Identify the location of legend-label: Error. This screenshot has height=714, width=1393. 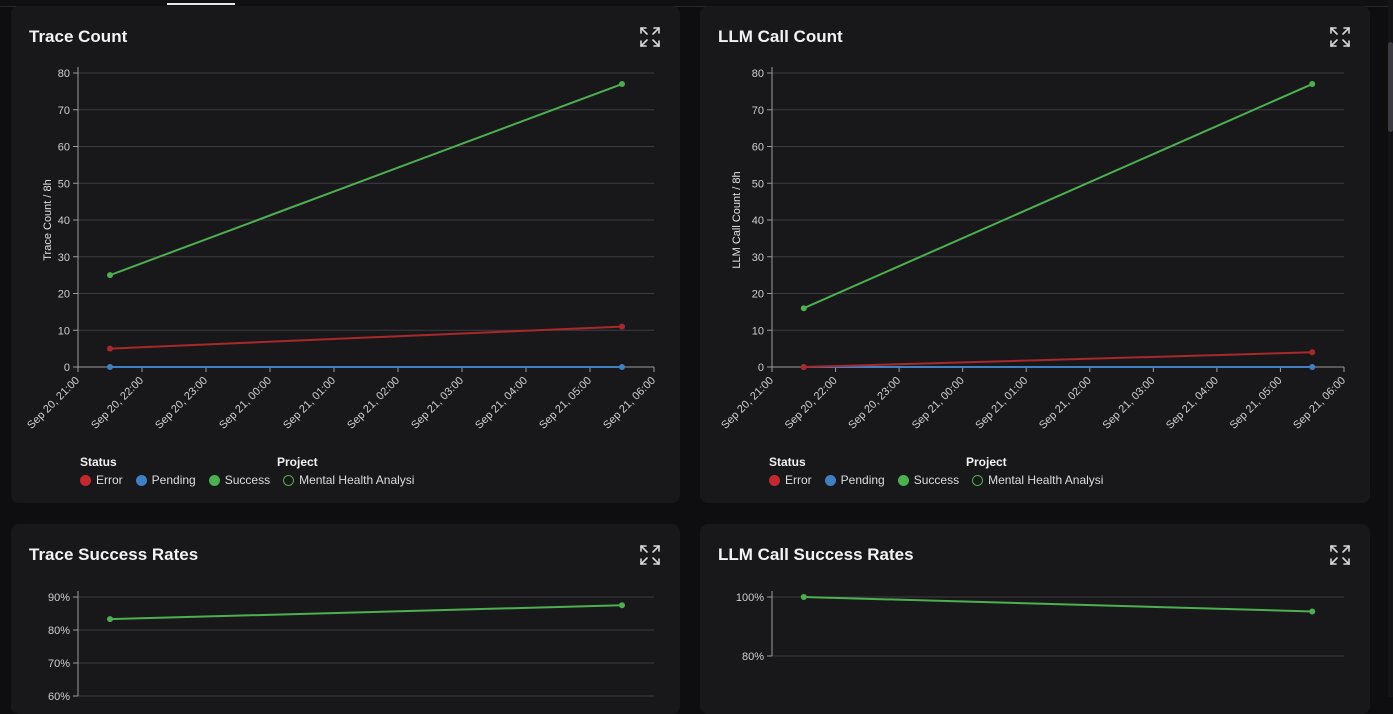
(109, 480).